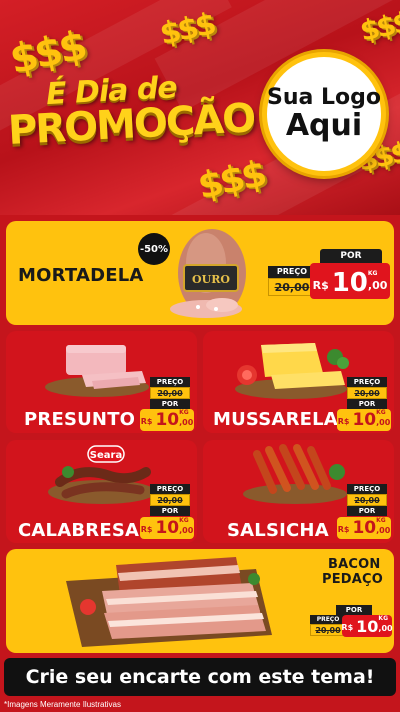 This screenshot has width=400, height=712. What do you see at coordinates (62, 704) in the screenshot?
I see `disclaimer-text: *Imagens Meramente Ilustrativas` at bounding box center [62, 704].